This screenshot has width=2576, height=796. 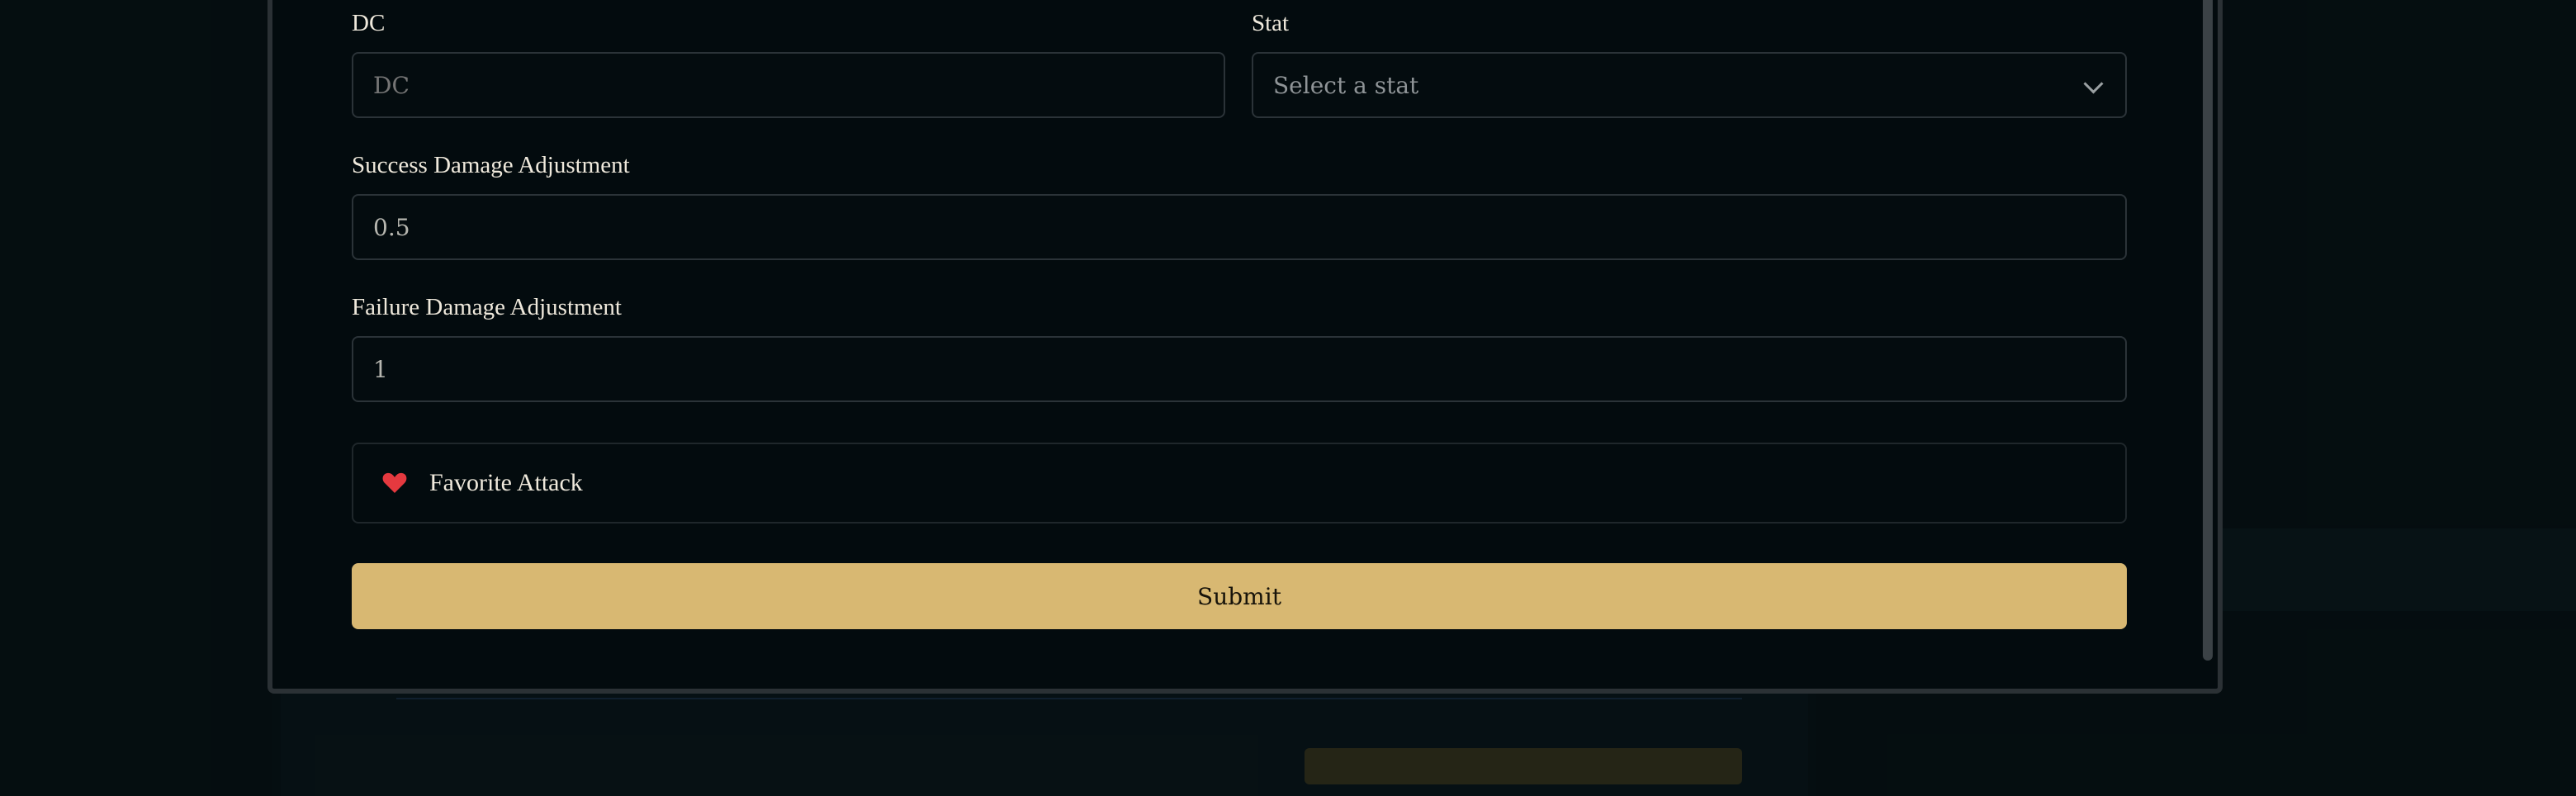 What do you see at coordinates (1239, 227) in the screenshot?
I see `success-damage-input: 0.5` at bounding box center [1239, 227].